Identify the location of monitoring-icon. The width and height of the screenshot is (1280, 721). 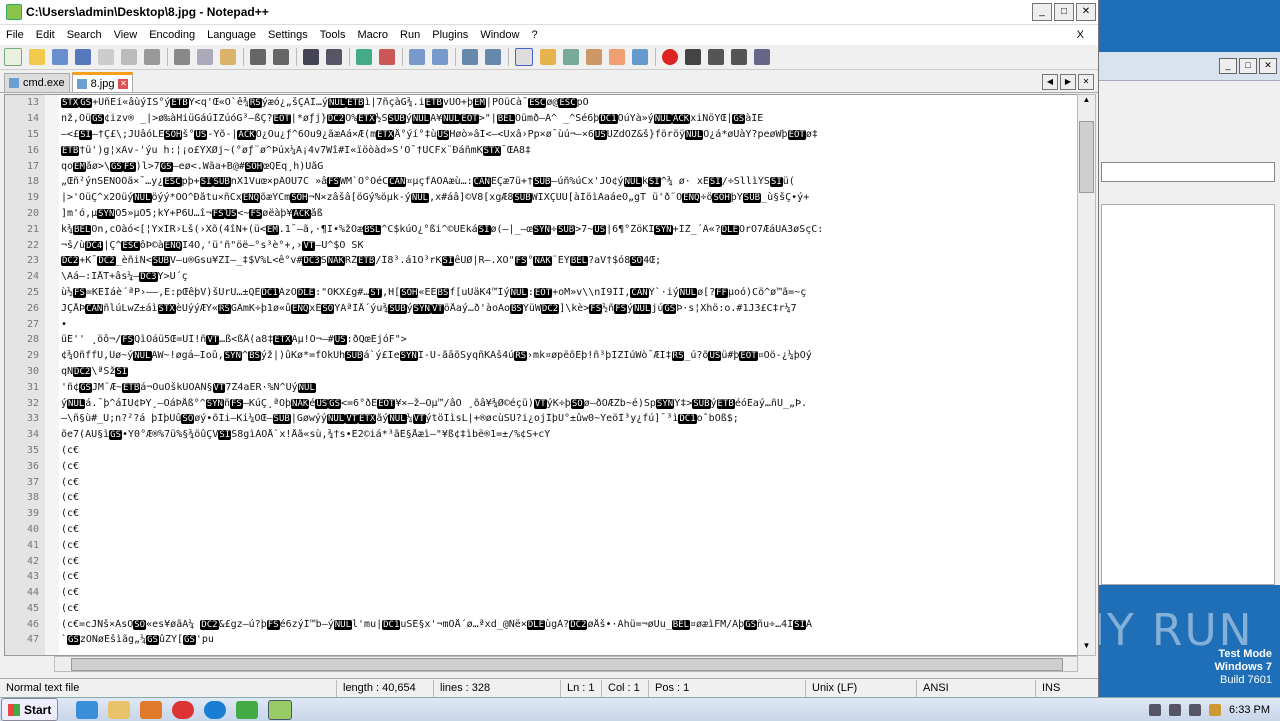
(640, 57).